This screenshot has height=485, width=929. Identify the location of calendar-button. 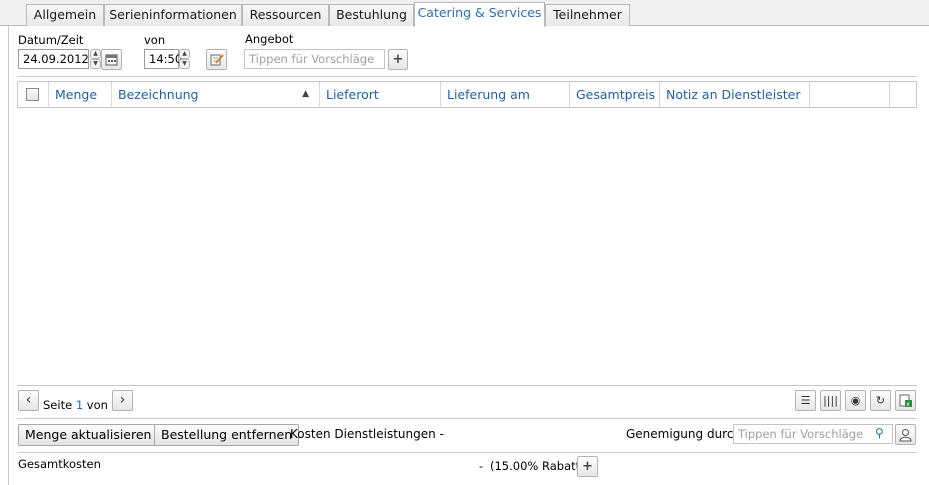
(111, 59).